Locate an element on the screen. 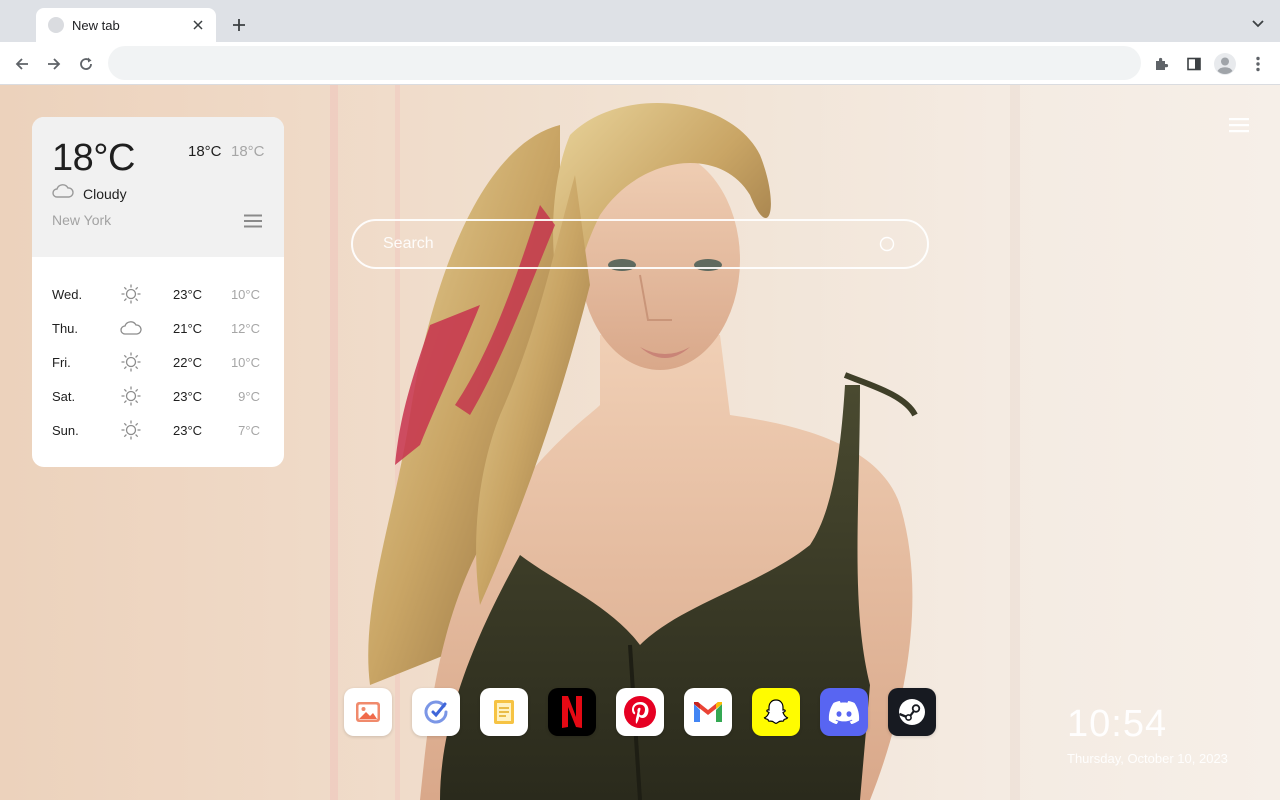 The height and width of the screenshot is (800, 1280). tasks-app-button is located at coordinates (436, 712).